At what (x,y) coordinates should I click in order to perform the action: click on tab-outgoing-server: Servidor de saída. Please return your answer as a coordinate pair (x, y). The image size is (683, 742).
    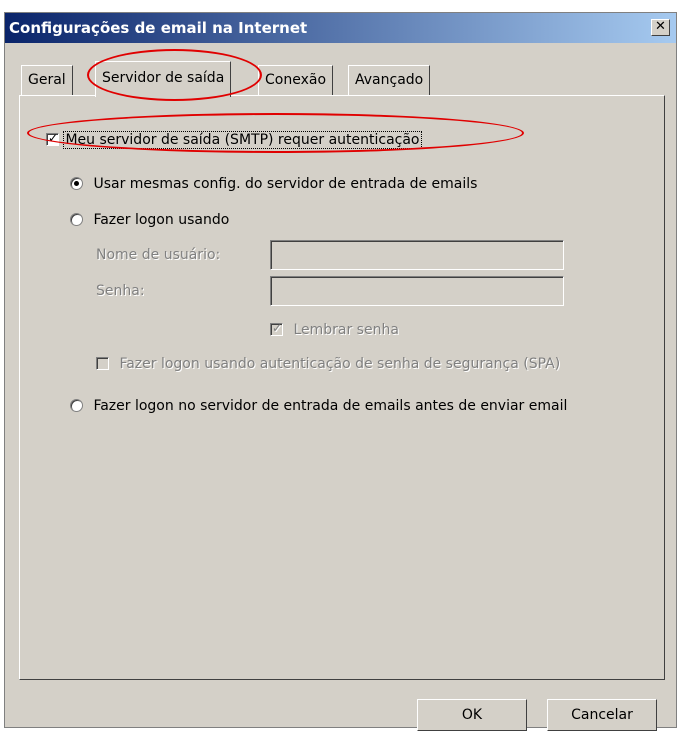
    Looking at the image, I should click on (163, 79).